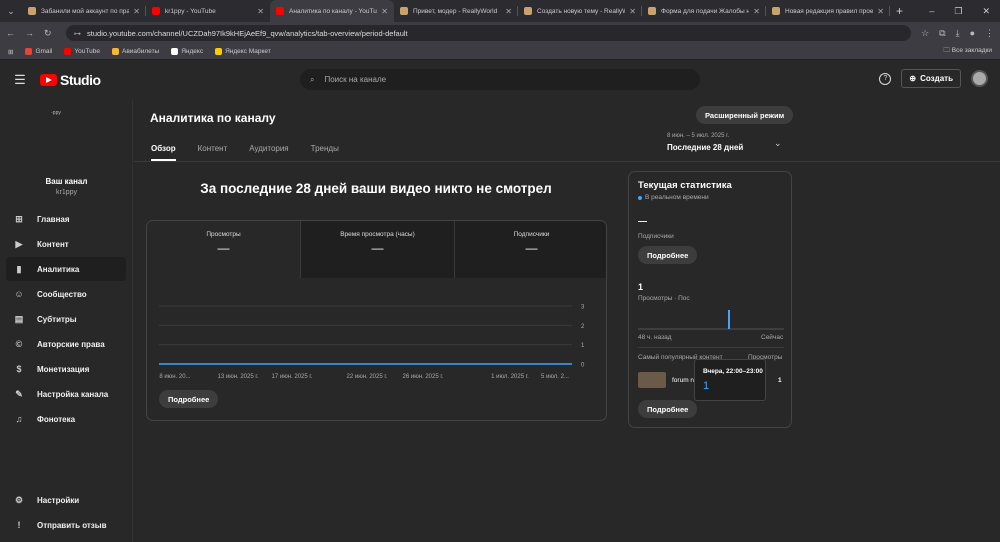 Image resolution: width=1000 pixels, height=542 pixels. I want to click on analytics-tab: Тренды, so click(325, 152).